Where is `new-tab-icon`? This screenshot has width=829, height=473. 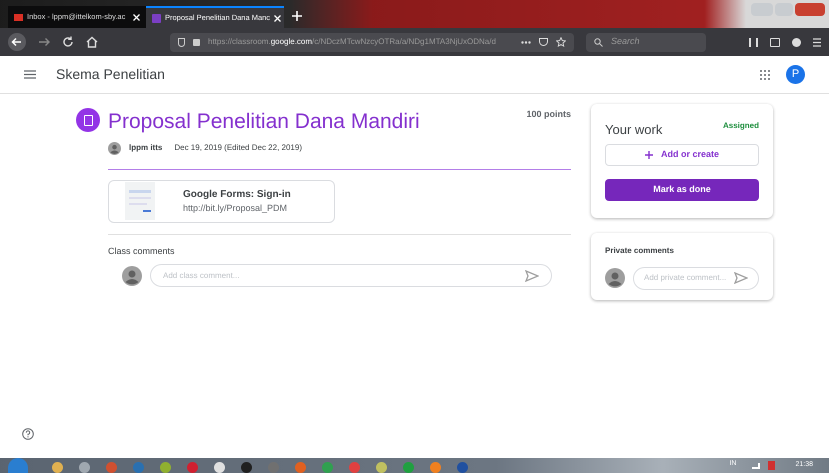
new-tab-icon is located at coordinates (297, 16).